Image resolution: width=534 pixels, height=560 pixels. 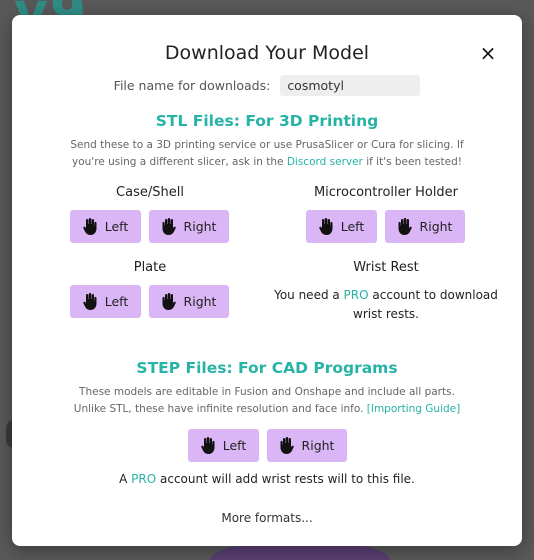 I want to click on file-name-row: File name for downloads:, so click(x=267, y=85).